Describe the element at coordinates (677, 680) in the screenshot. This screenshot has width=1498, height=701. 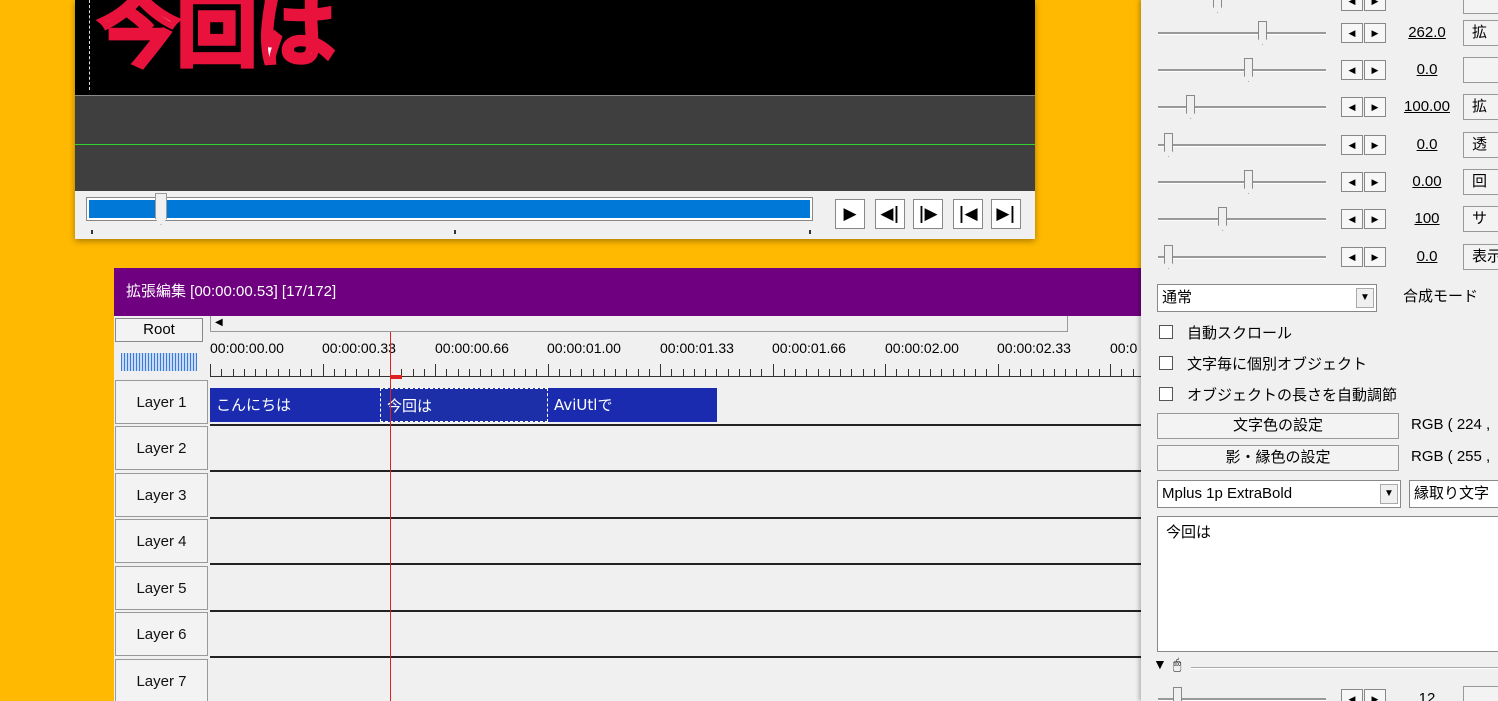
I see `layer-7-track` at that location.